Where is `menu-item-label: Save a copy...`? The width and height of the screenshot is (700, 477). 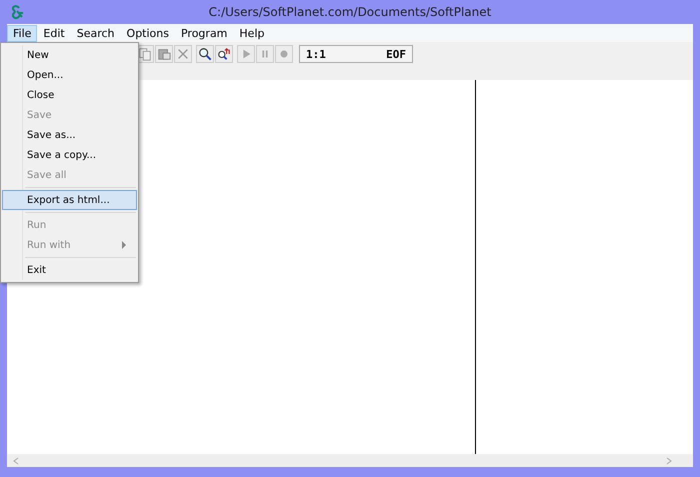
menu-item-label: Save a copy... is located at coordinates (61, 155).